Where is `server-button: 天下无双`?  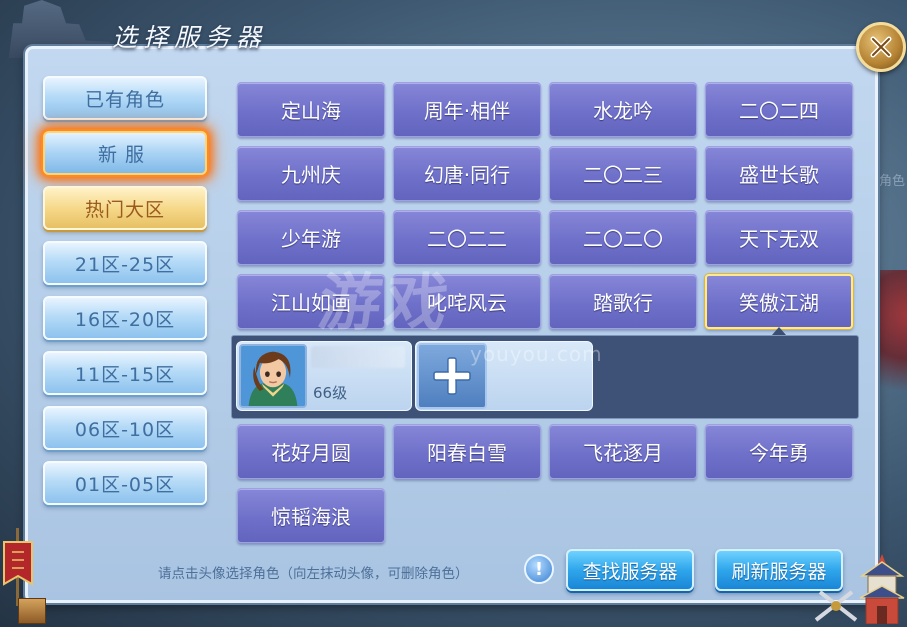
server-button: 天下无双 is located at coordinates (779, 237).